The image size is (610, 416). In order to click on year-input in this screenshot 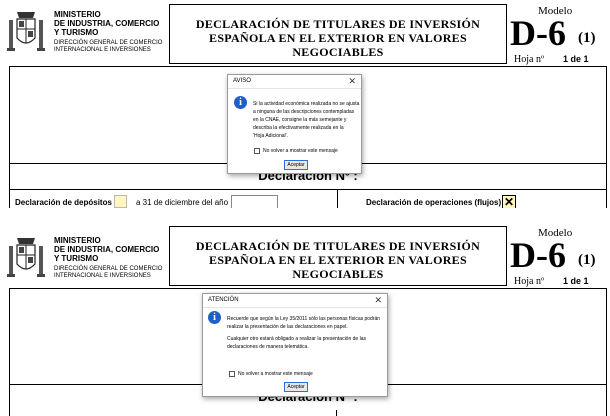, I will do `click(254, 201)`.